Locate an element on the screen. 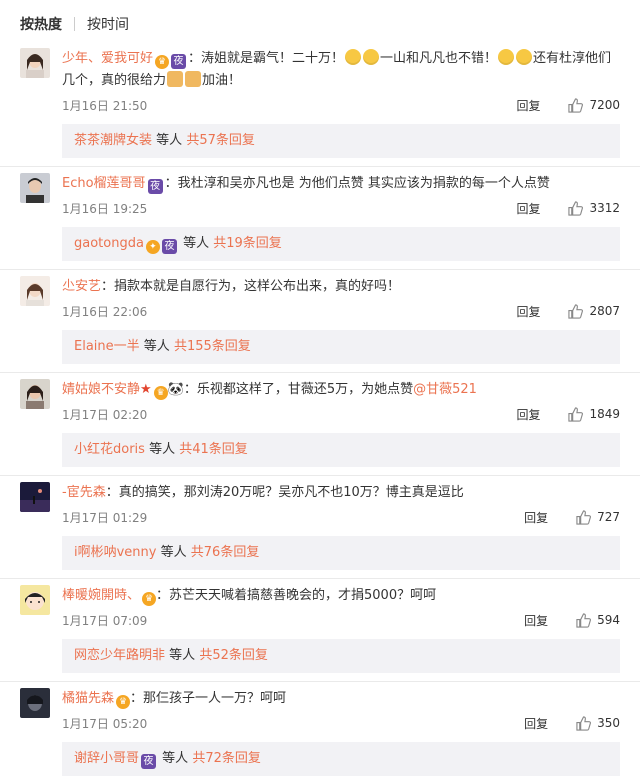 This screenshot has width=640, height=784. like-count: 350 is located at coordinates (608, 723).